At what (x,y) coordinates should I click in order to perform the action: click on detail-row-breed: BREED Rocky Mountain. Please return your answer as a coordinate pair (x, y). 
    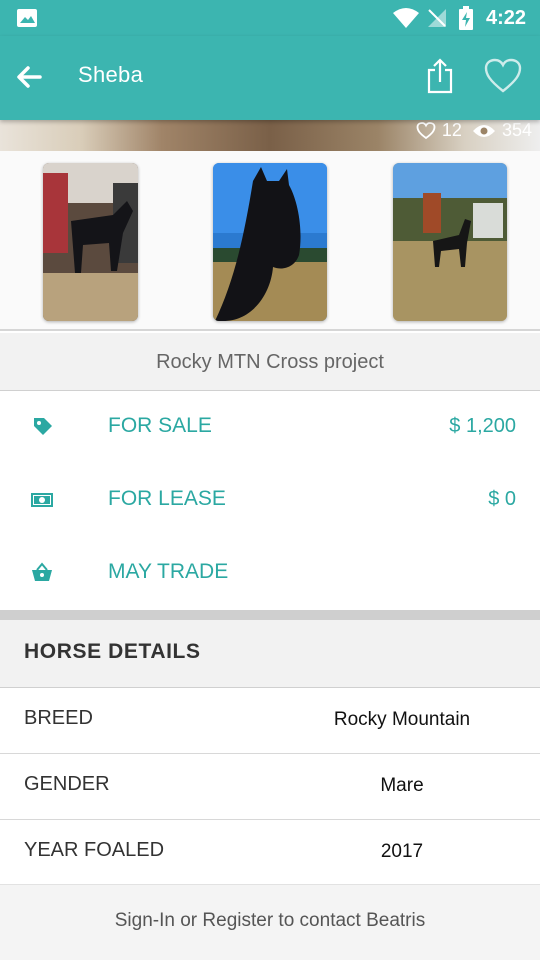
    Looking at the image, I should click on (270, 721).